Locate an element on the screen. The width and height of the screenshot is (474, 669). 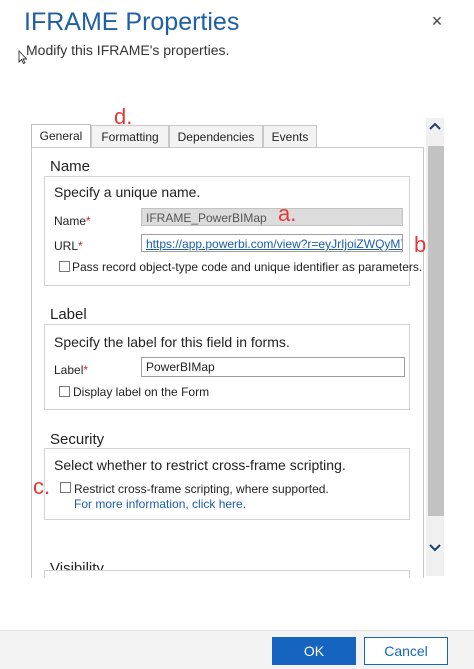
scrollbar-thumb is located at coordinates (436, 331).